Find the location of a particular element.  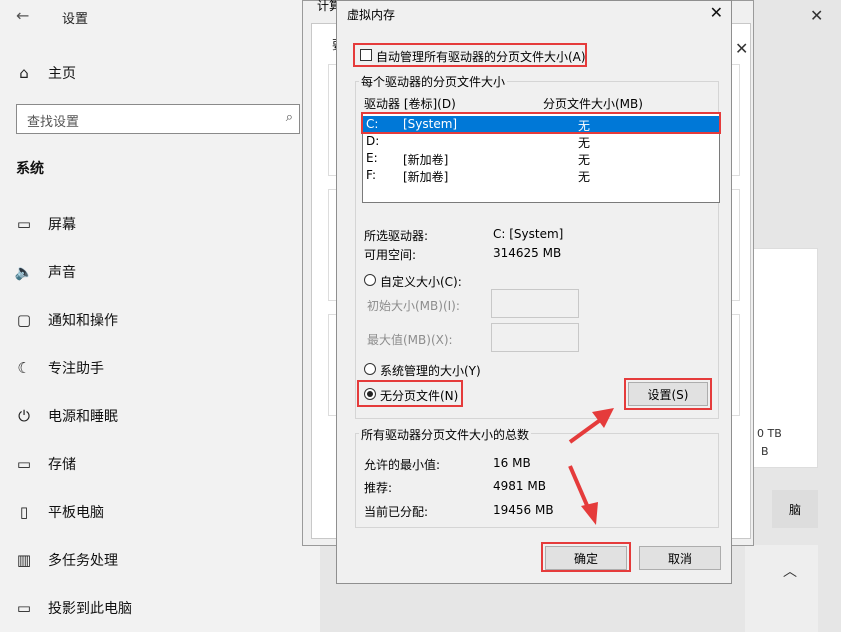

arrow-to-ok-head is located at coordinates (589, 513).